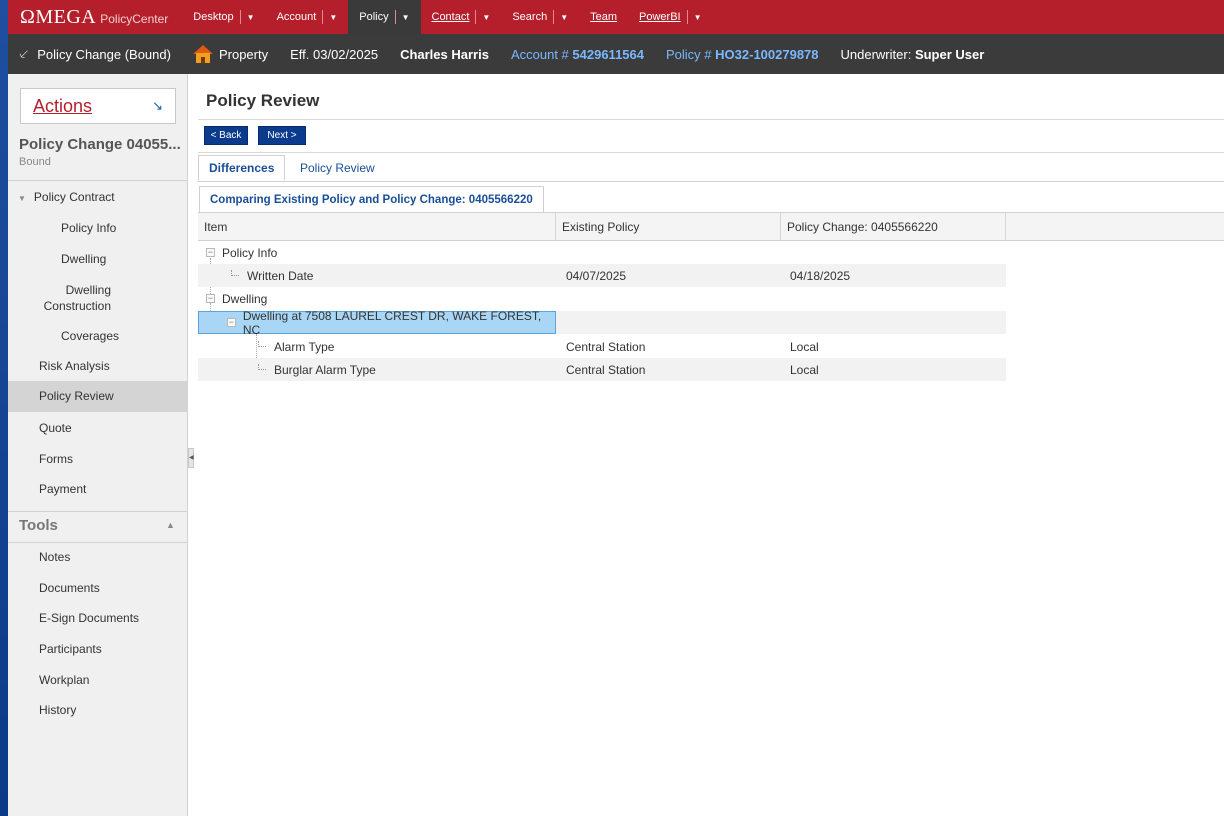 This screenshot has height=816, width=1224. What do you see at coordinates (539, 54) in the screenshot?
I see `account-label: Account #` at bounding box center [539, 54].